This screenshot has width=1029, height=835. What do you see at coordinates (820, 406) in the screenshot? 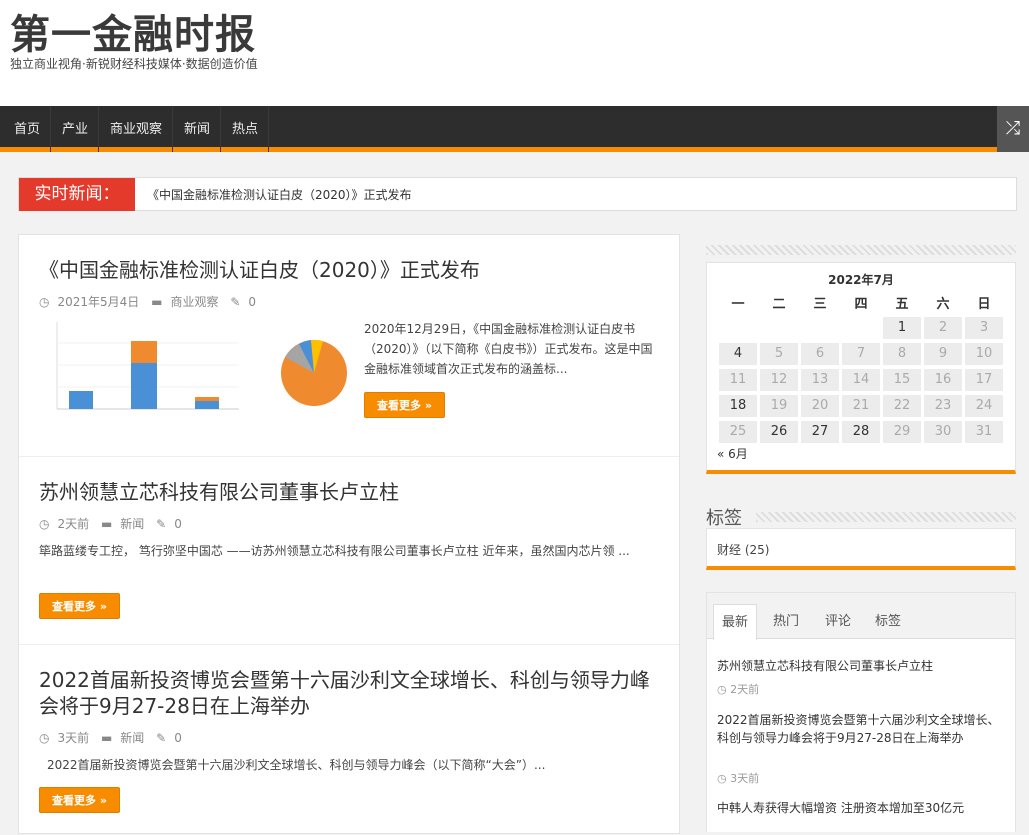
I see `calendar-day: 20` at bounding box center [820, 406].